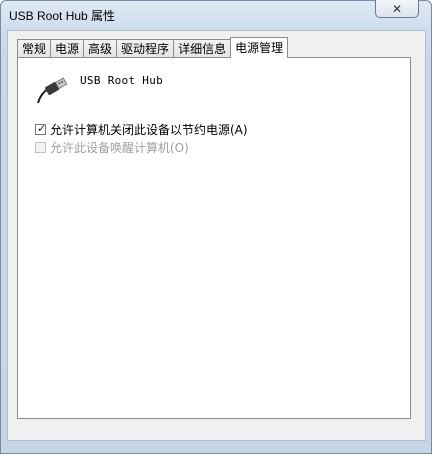 The width and height of the screenshot is (442, 461). I want to click on tab-driver: 驱动程序, so click(145, 48).